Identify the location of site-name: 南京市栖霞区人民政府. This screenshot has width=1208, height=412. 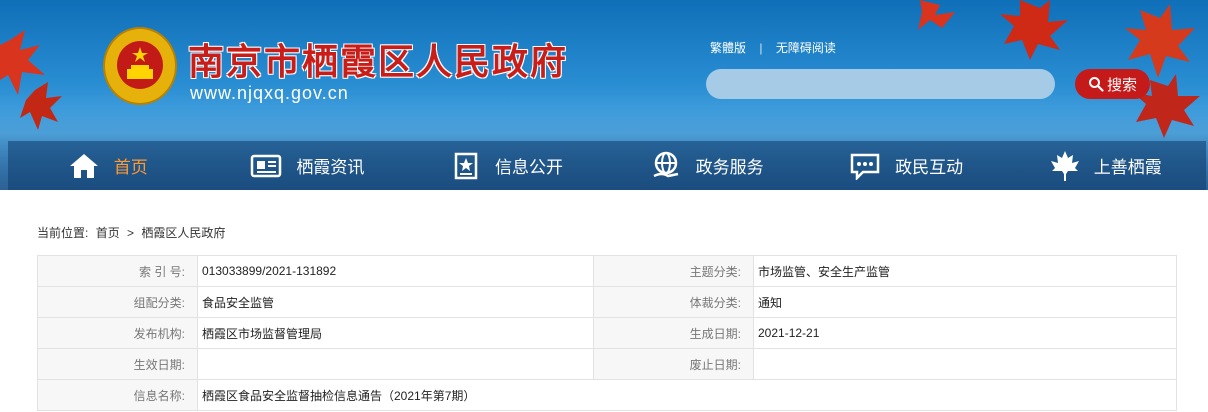
(378, 62).